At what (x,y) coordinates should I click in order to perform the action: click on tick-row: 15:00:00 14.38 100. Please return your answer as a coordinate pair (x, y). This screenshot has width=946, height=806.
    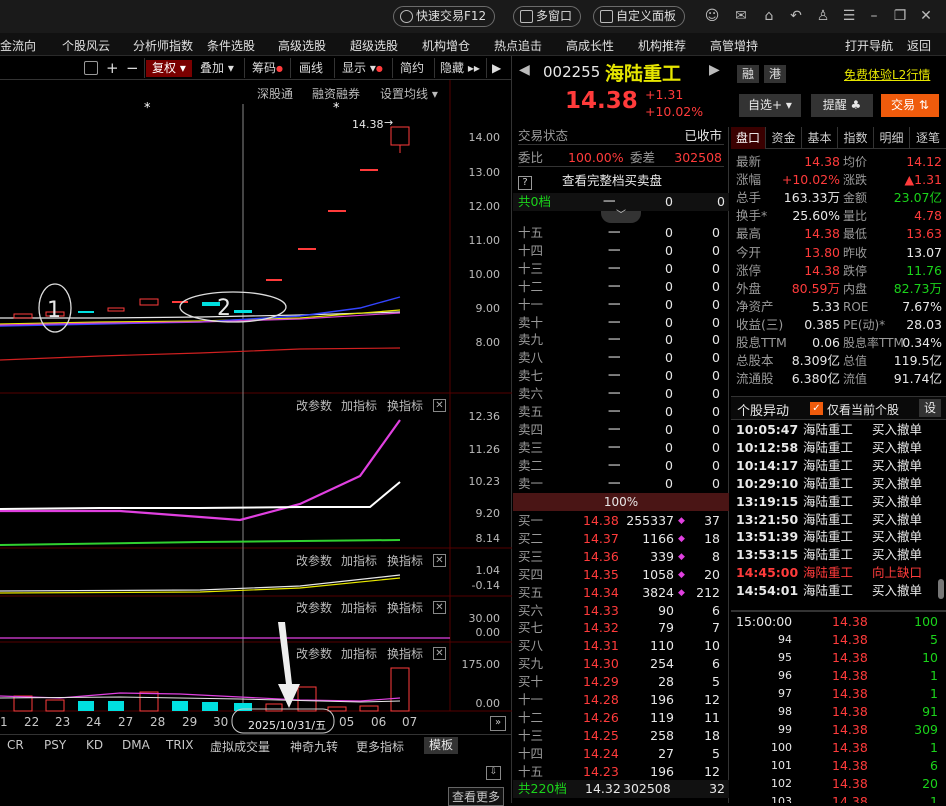
    Looking at the image, I should click on (837, 622).